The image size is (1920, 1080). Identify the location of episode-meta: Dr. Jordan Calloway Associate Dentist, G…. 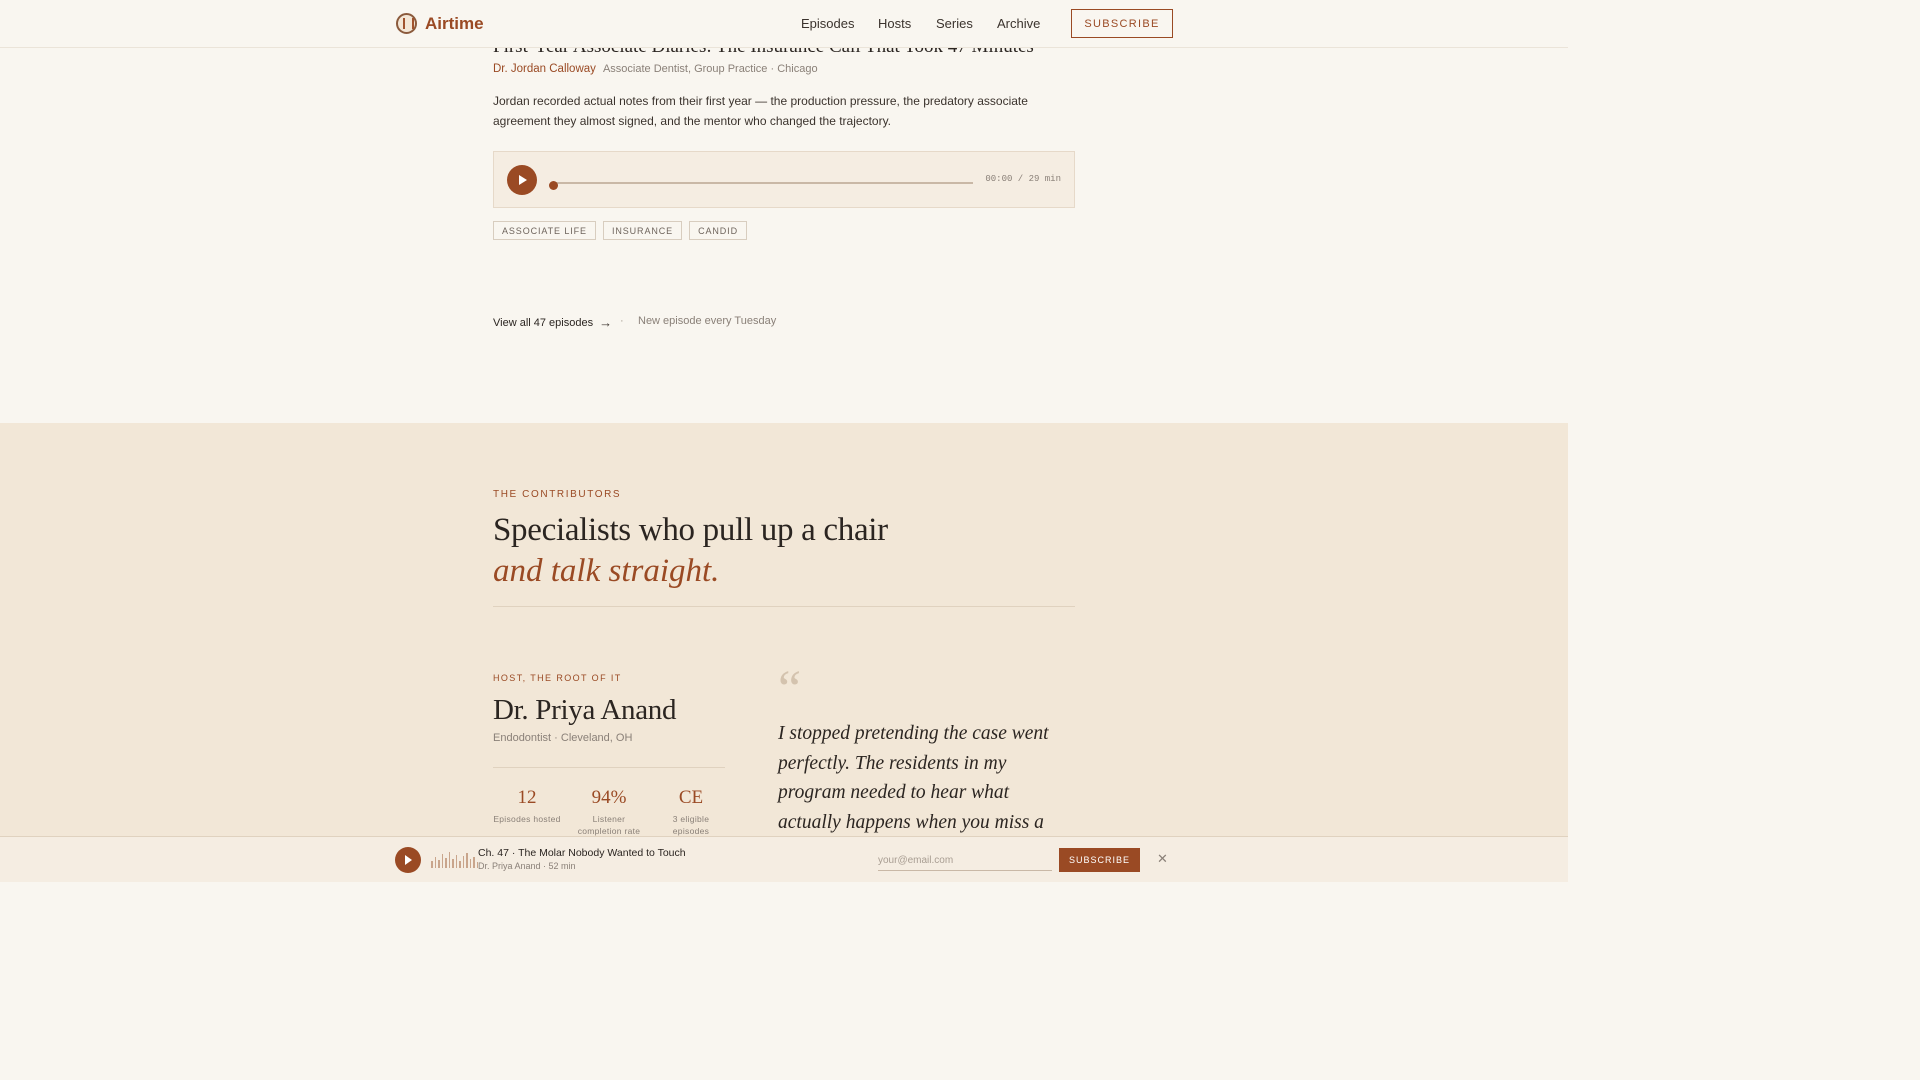
(655, 69).